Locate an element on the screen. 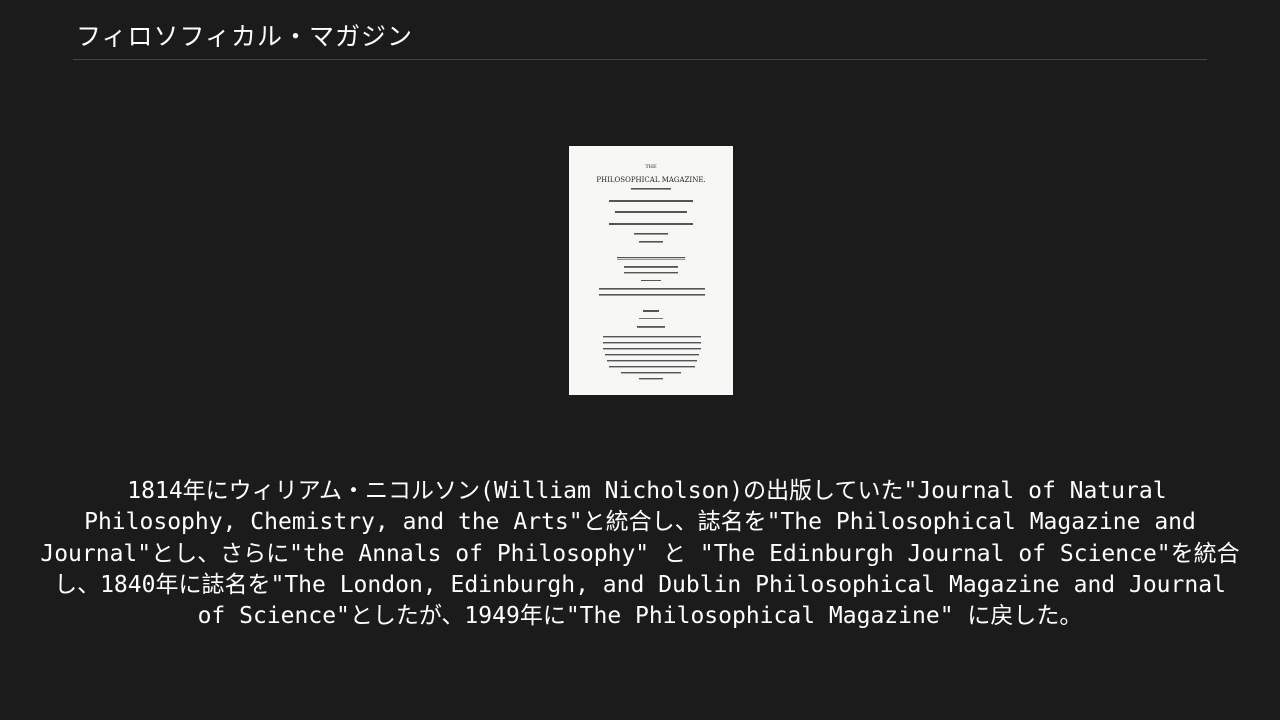  page-title: フィロソフィカル・マガジン is located at coordinates (245, 36).